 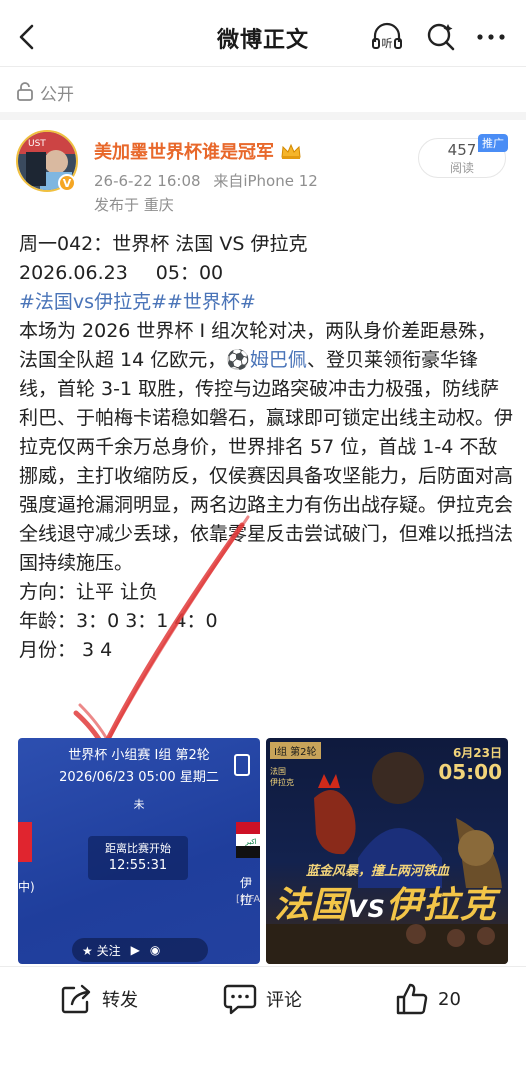 What do you see at coordinates (240, 999) in the screenshot?
I see `comment-icon` at bounding box center [240, 999].